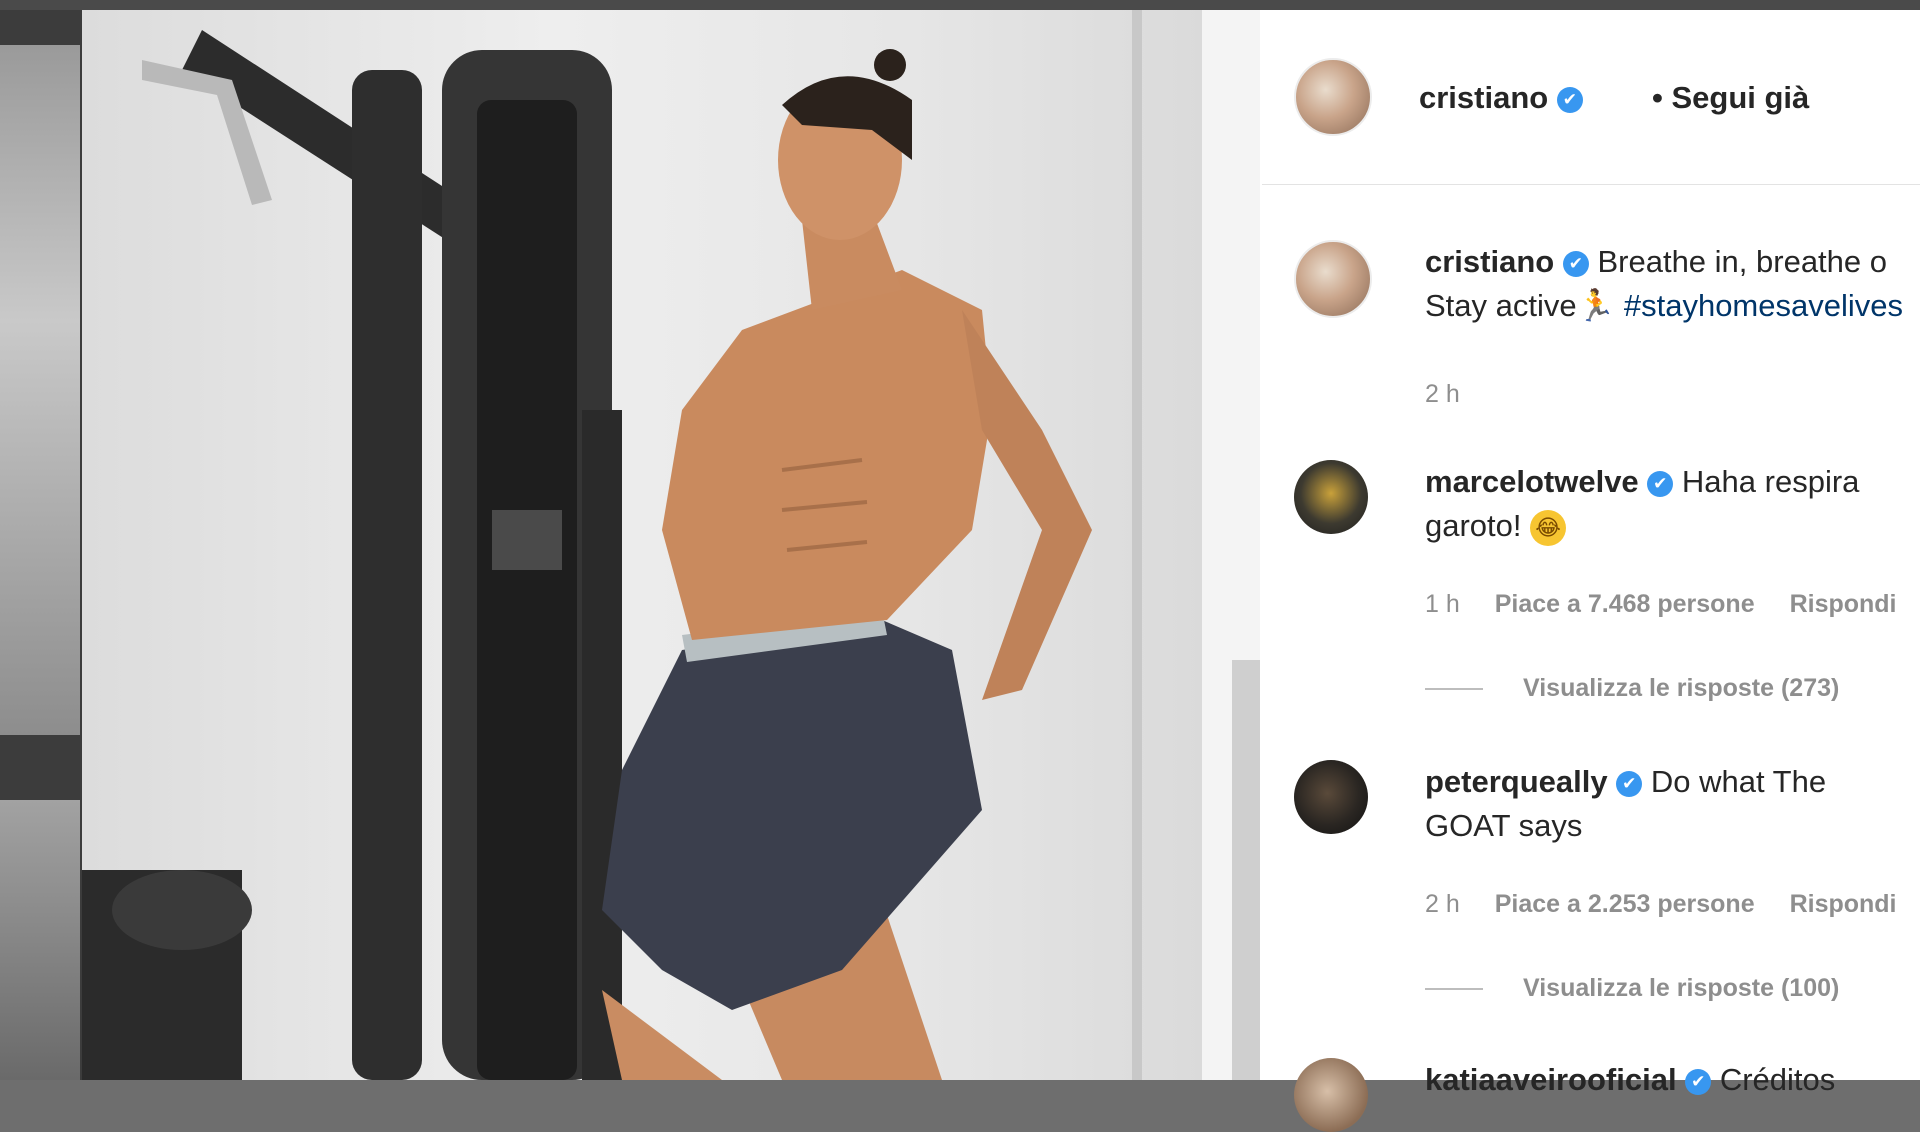 This screenshot has height=1132, width=1920. What do you see at coordinates (1442, 604) in the screenshot?
I see `comment-time: 1 h` at bounding box center [1442, 604].